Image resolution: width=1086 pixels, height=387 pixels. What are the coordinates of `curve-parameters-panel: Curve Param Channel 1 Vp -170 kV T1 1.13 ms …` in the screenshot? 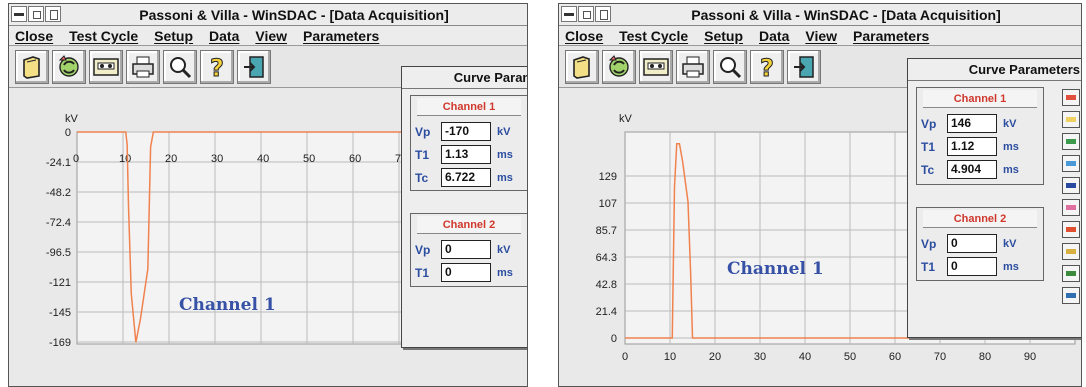 It's located at (464, 207).